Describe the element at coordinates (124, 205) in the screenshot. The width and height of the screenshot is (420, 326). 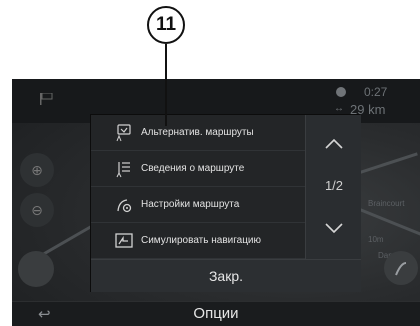
I see `route-settings-icon` at that location.